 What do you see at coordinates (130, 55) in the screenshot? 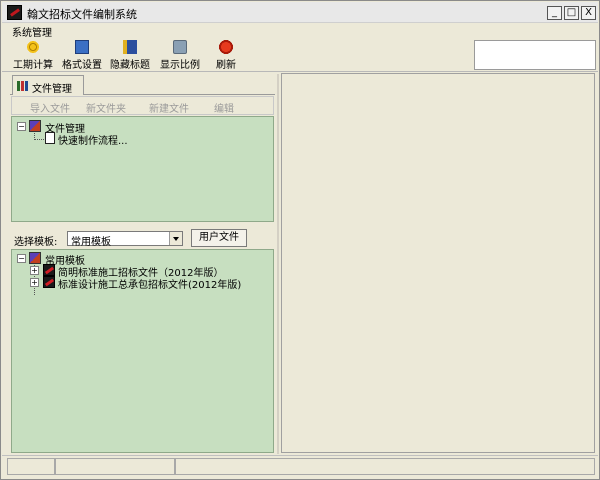
I see `hide-title-button: 隐藏标题` at bounding box center [130, 55].